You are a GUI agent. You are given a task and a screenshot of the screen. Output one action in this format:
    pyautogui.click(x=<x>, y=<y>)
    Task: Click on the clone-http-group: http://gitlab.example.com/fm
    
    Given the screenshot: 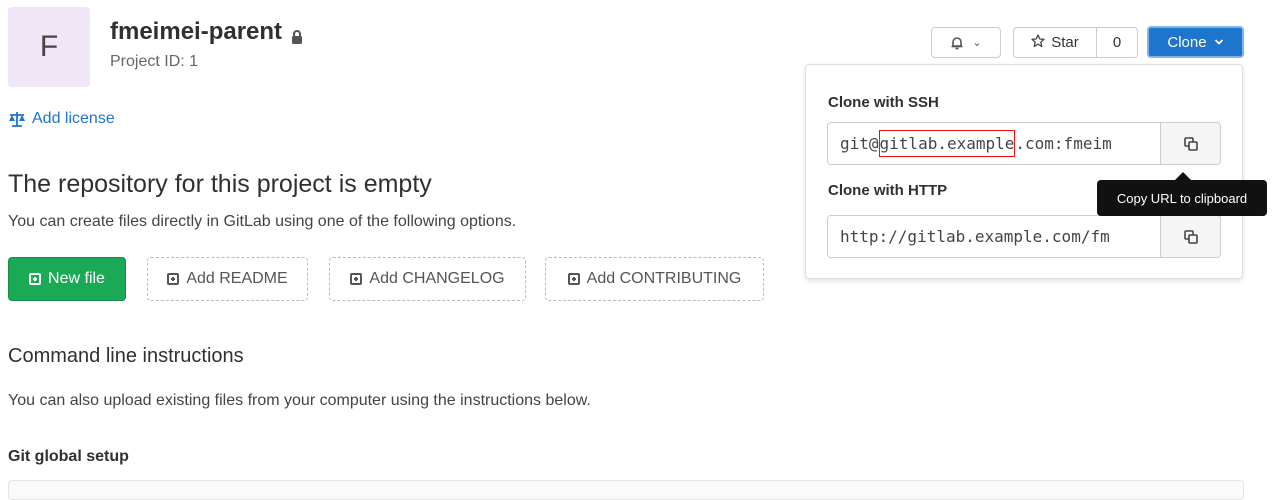 What is the action you would take?
    pyautogui.click(x=1024, y=236)
    